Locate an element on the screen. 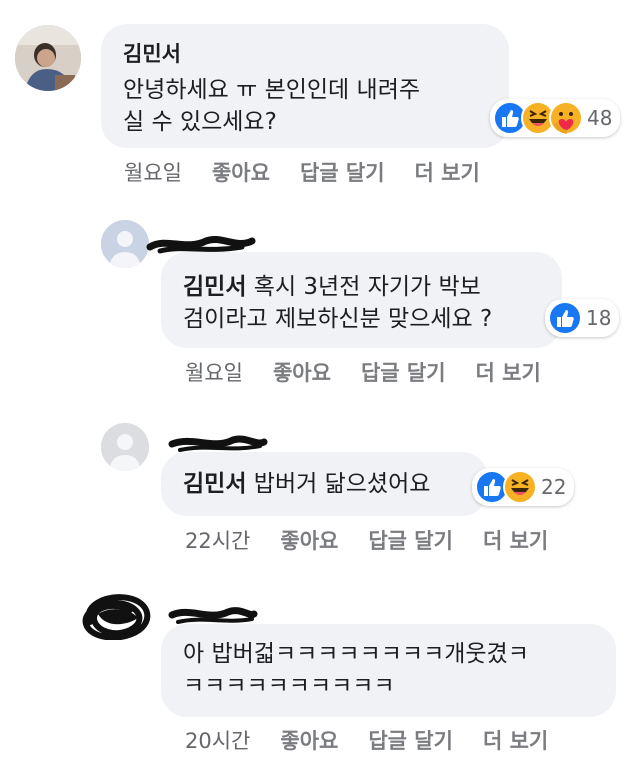  comment-text: 아 밥버걻ㅋㅋㅋㅋㅋㅋㅋㅋ개웃겼ㅋ ㅋㅋㅋㅋㅋㅋㅋㅋㅋㅋ is located at coordinates (356, 670).